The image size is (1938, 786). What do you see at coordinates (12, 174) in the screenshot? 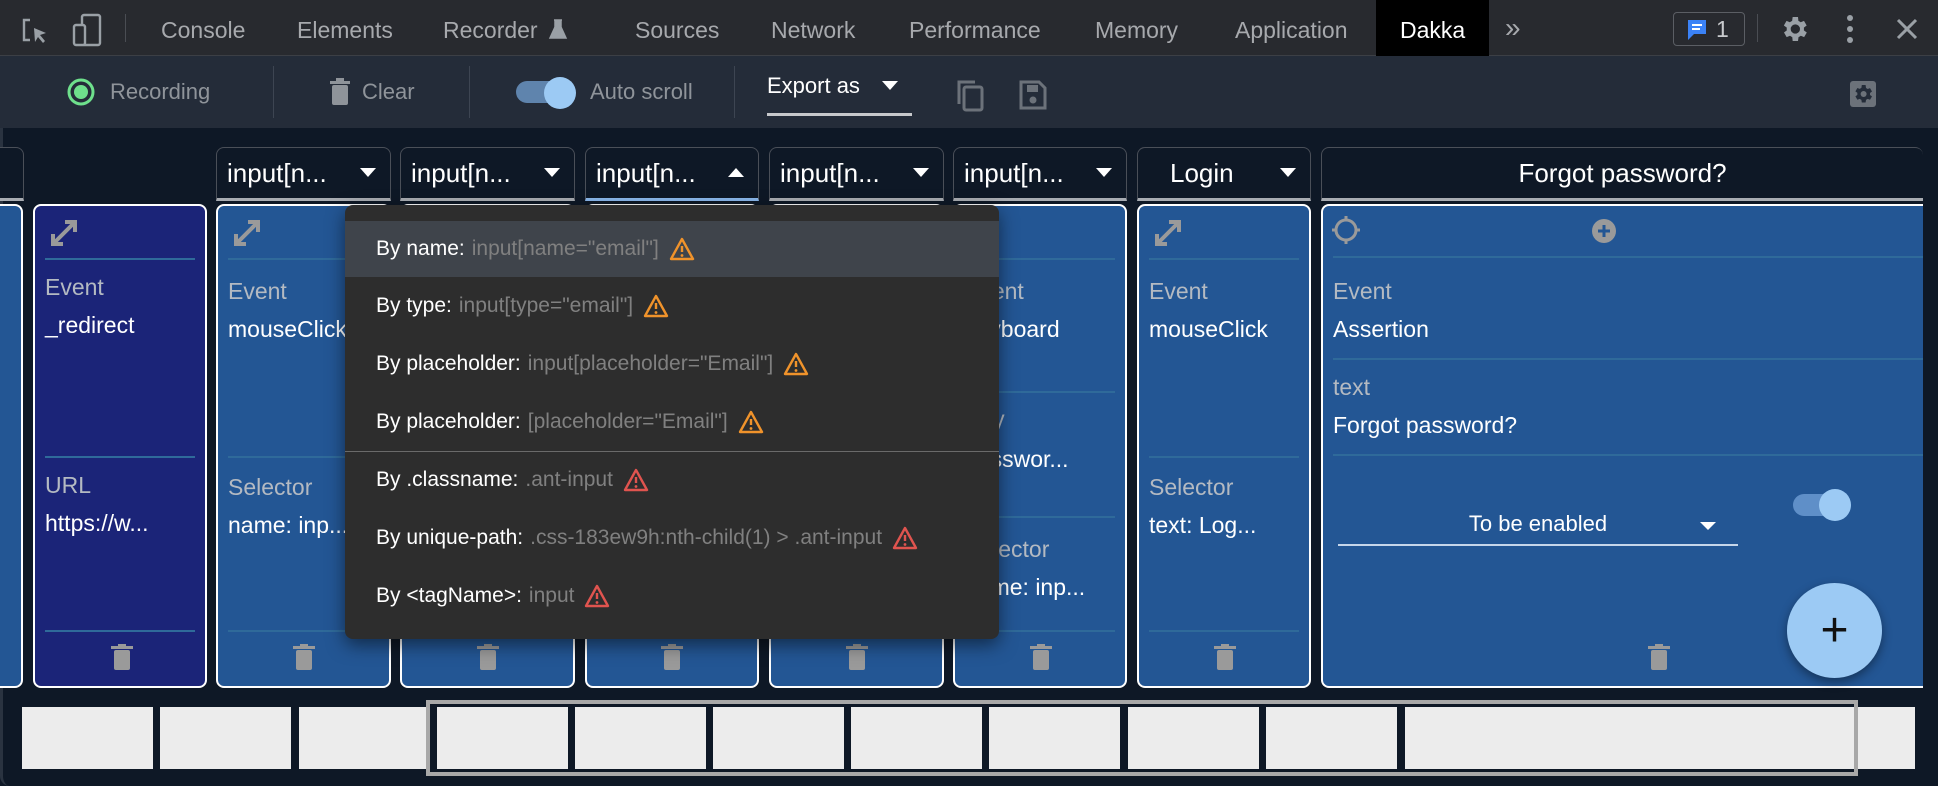
I see `column-header-partial` at bounding box center [12, 174].